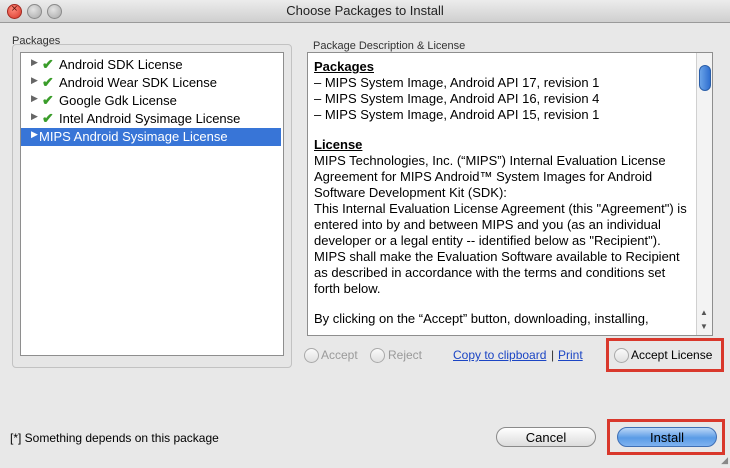 This screenshot has width=730, height=468. I want to click on vertical-scrollbar: ▲ ▼, so click(704, 194).